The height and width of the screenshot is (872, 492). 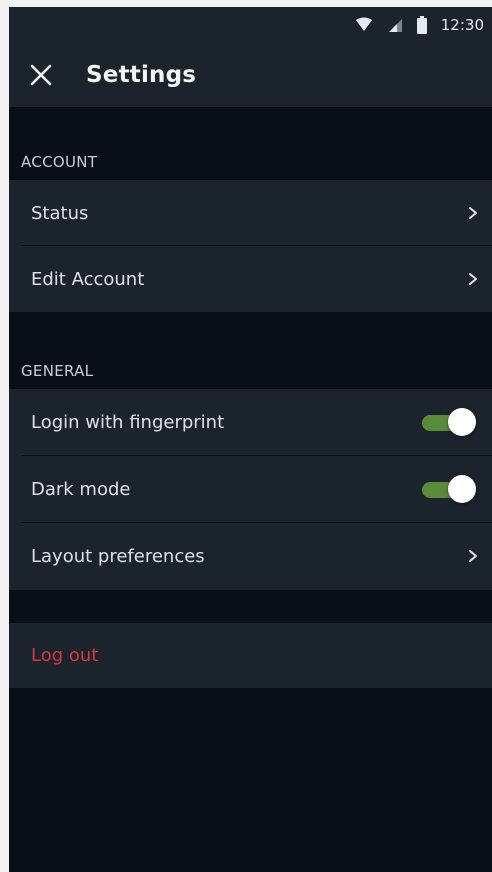 What do you see at coordinates (250, 279) in the screenshot?
I see `settings-item-edit-account: Edit Account` at bounding box center [250, 279].